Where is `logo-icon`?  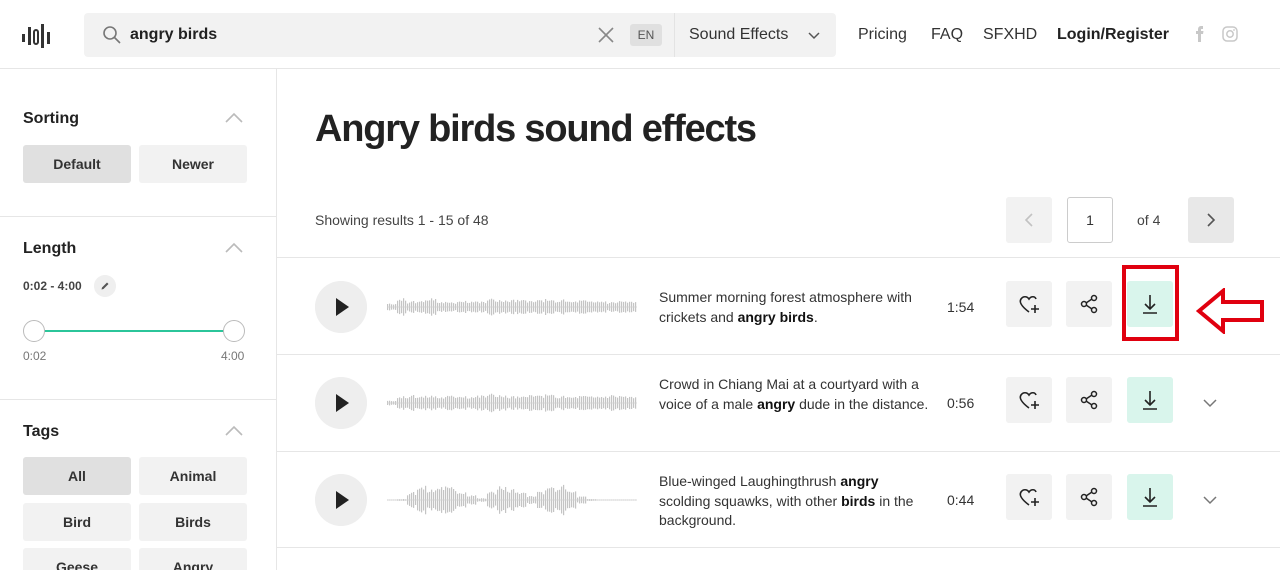
logo-icon is located at coordinates (38, 36).